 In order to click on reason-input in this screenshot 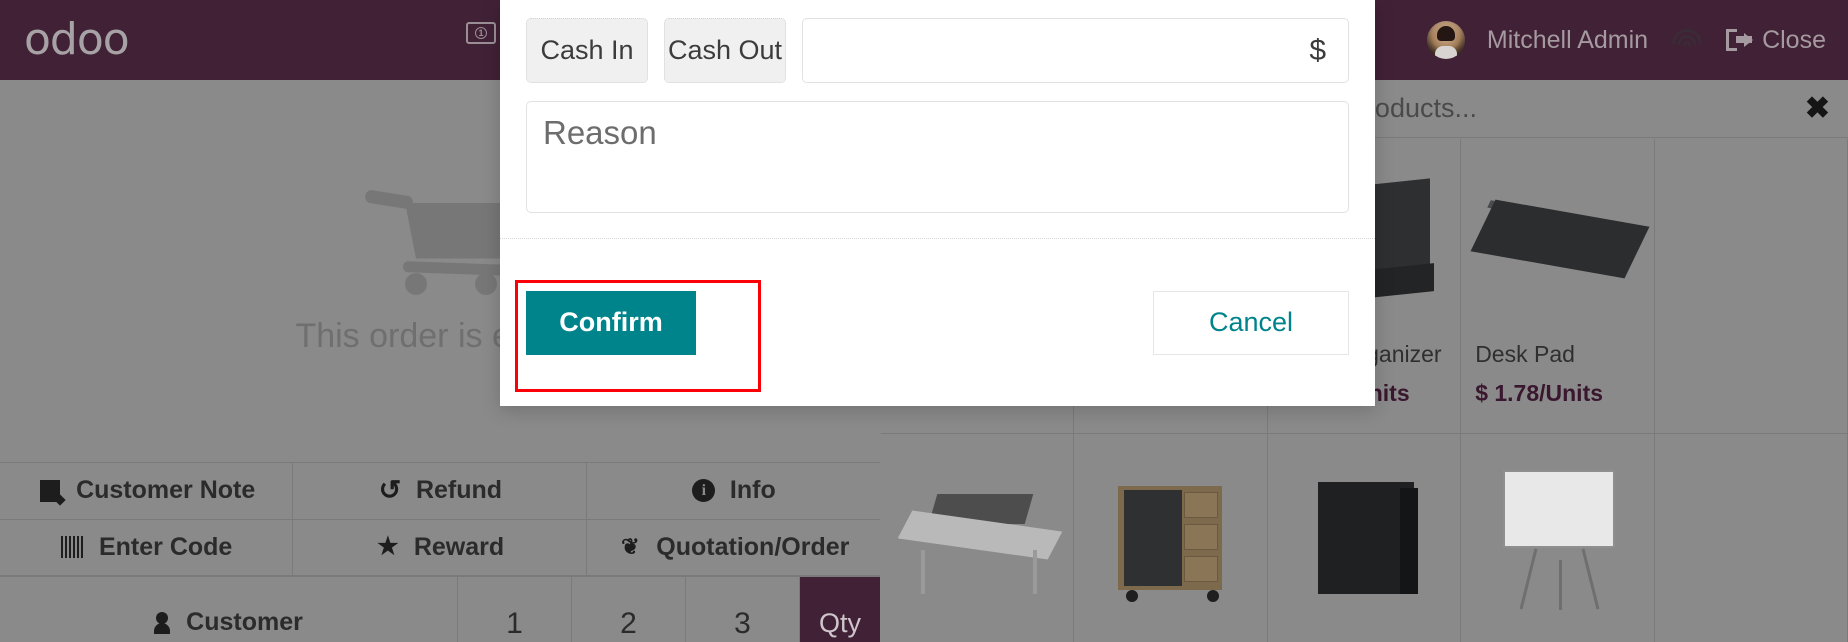, I will do `click(937, 157)`.